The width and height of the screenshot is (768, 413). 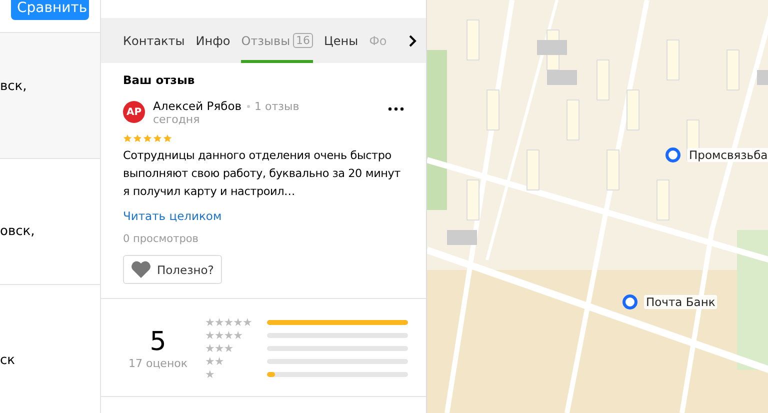 What do you see at coordinates (727, 155) in the screenshot?
I see `map-pin-label: Промсвязьба` at bounding box center [727, 155].